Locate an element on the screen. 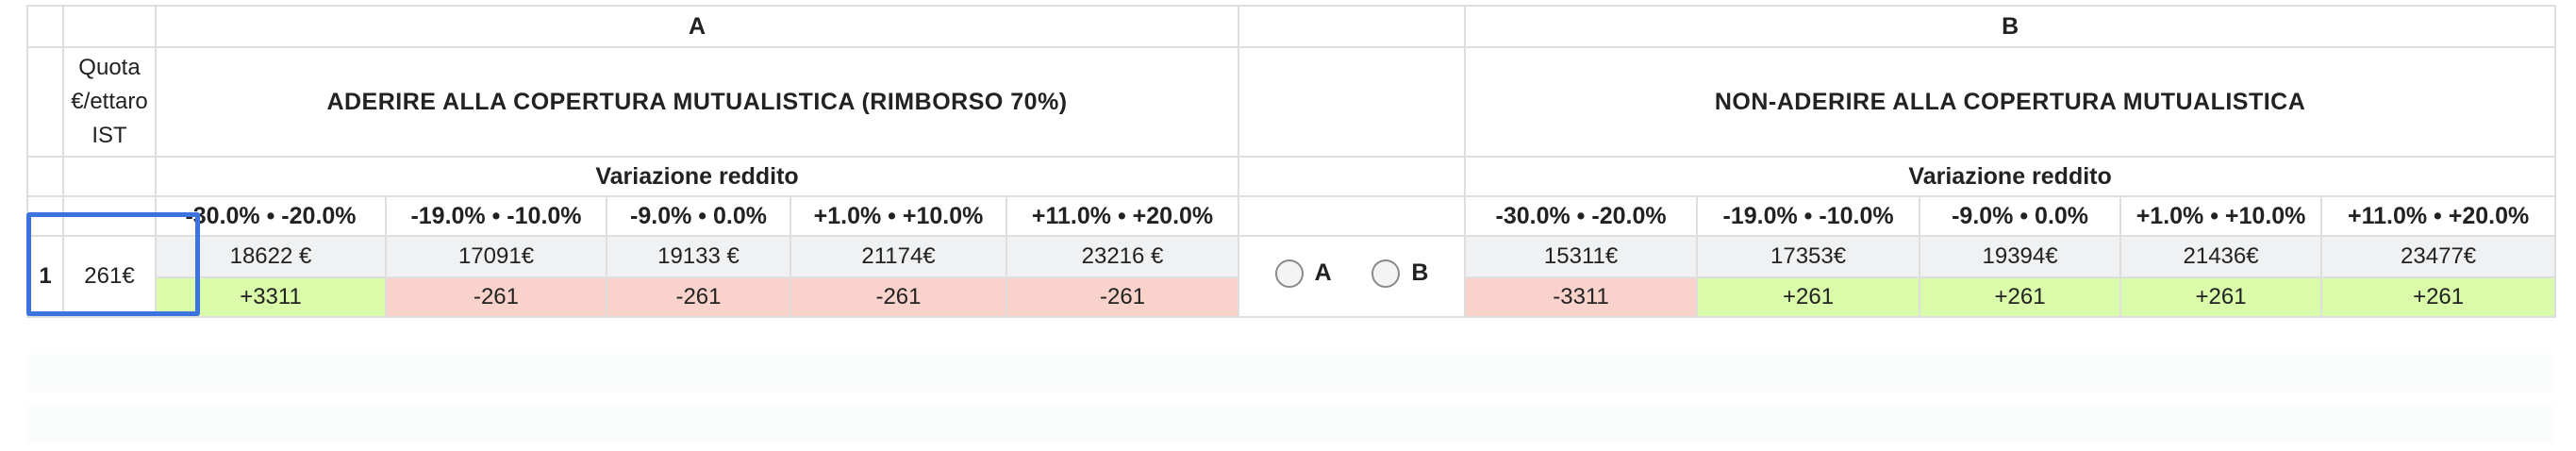 This screenshot has width=2576, height=451. choice-b-radio: B is located at coordinates (1399, 273).